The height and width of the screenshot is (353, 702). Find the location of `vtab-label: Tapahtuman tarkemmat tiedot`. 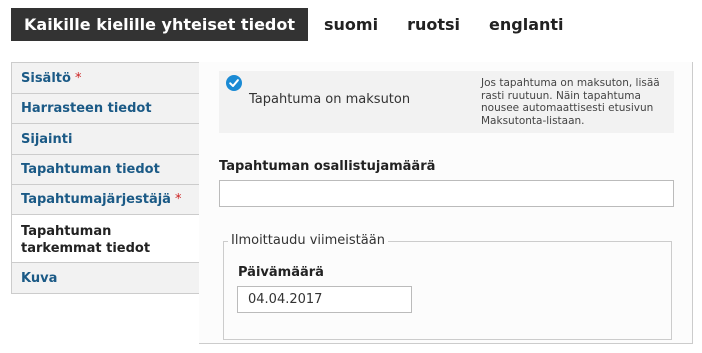

vtab-label: Tapahtuman tarkemmat tiedot is located at coordinates (86, 239).